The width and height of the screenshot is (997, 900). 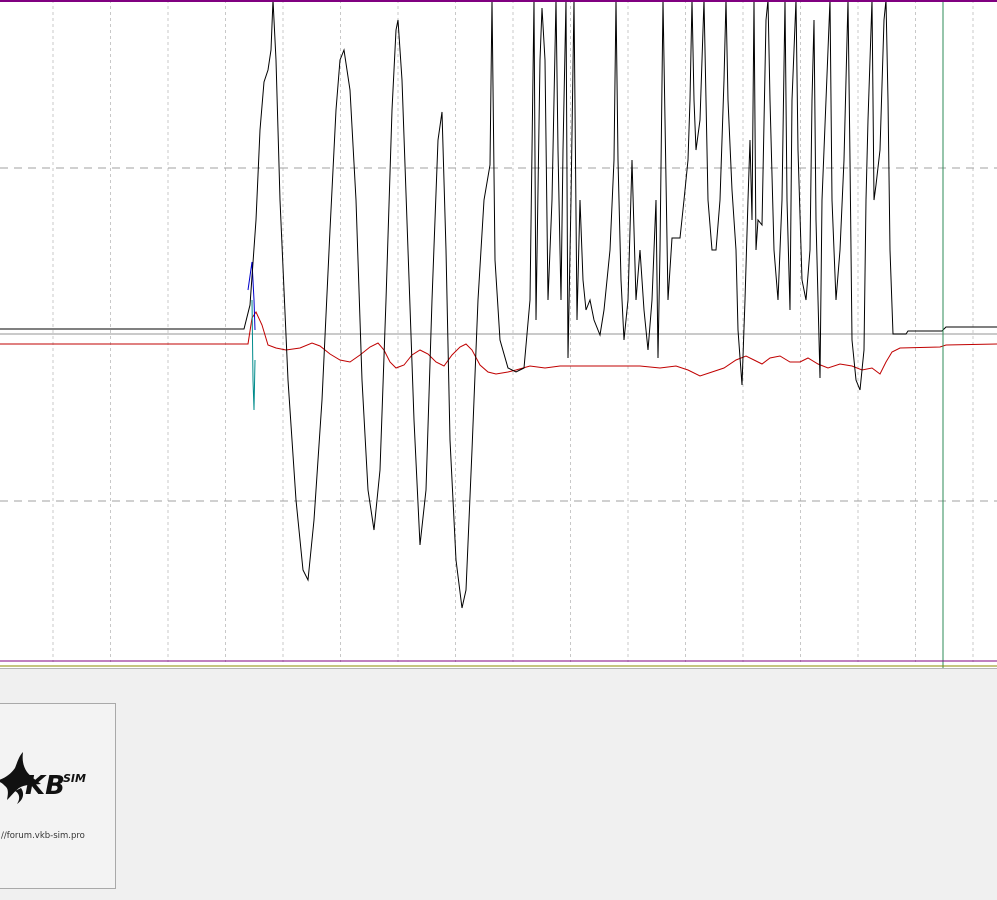 What do you see at coordinates (74, 778) in the screenshot?
I see `logo-brand-super: SIM` at bounding box center [74, 778].